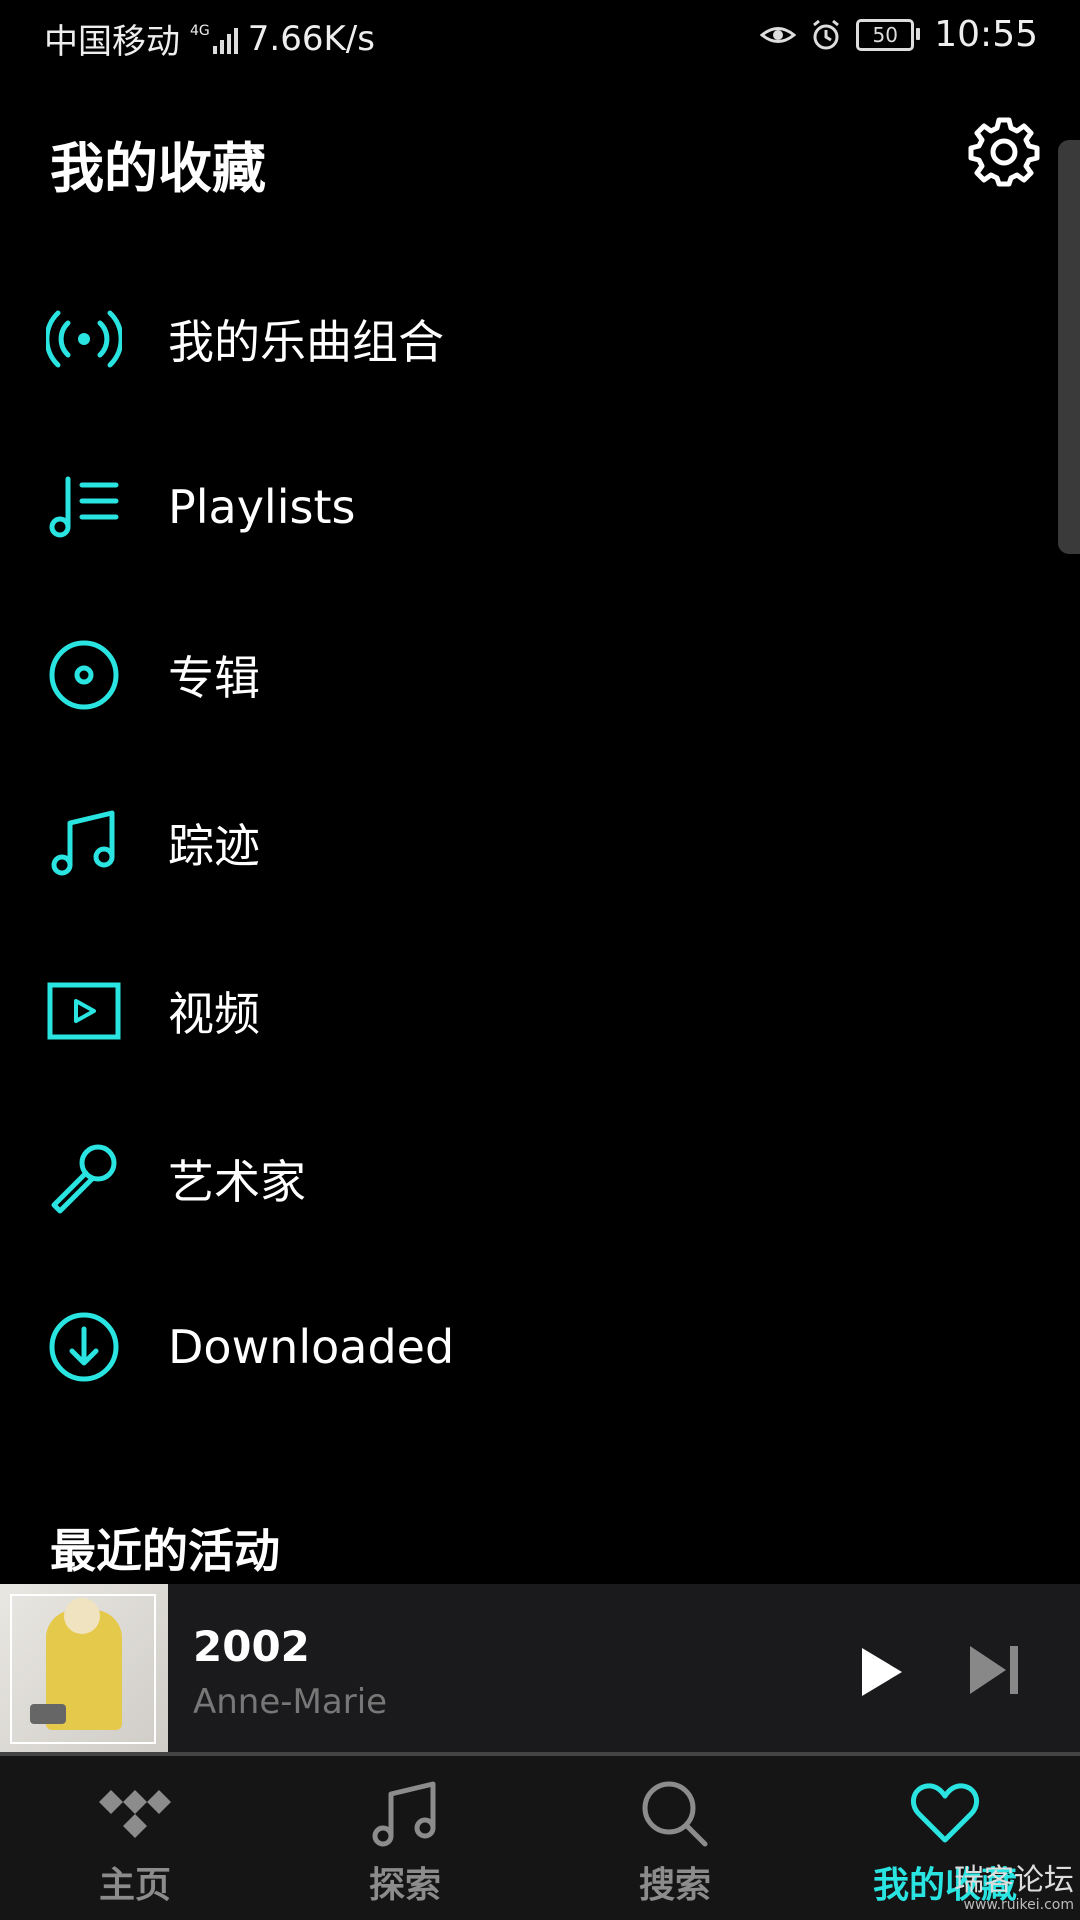  What do you see at coordinates (84, 675) in the screenshot?
I see `album-icon` at bounding box center [84, 675].